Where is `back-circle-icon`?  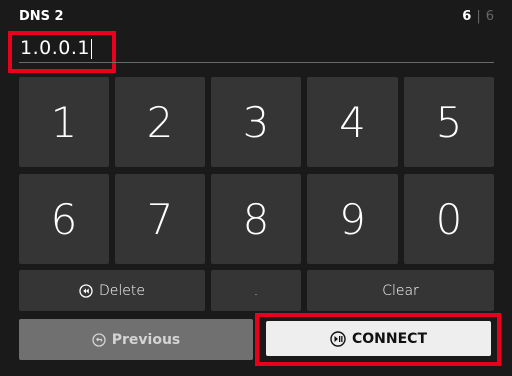 back-circle-icon is located at coordinates (99, 339).